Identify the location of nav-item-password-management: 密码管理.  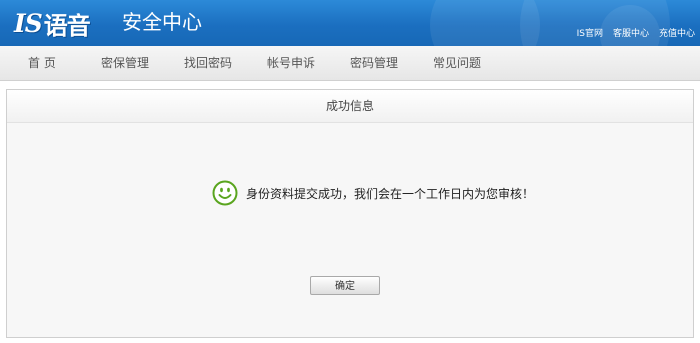
(374, 63).